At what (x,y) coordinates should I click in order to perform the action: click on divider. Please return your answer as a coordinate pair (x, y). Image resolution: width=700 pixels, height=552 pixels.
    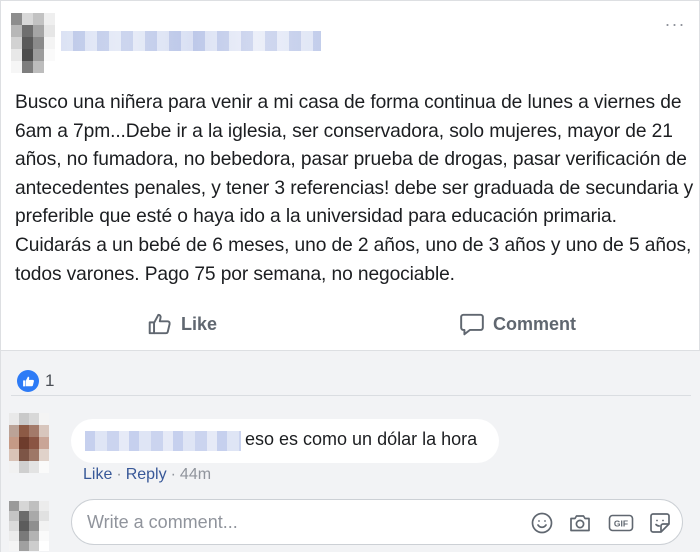
    Looking at the image, I should click on (351, 395).